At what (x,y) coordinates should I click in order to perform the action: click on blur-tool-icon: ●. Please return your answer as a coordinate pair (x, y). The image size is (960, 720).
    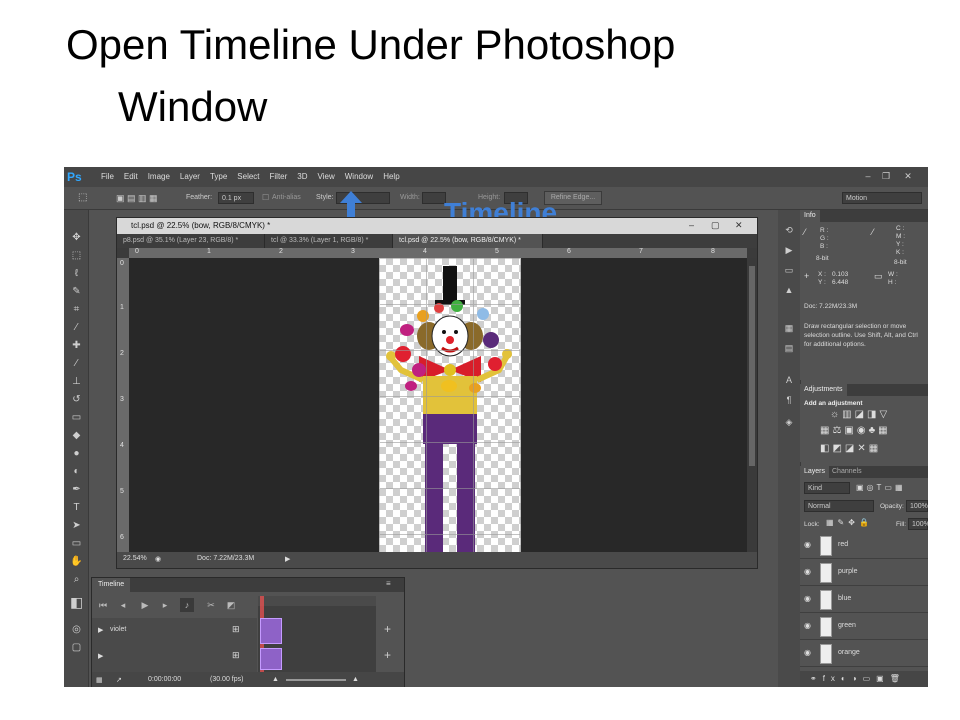
    Looking at the image, I should click on (76, 454).